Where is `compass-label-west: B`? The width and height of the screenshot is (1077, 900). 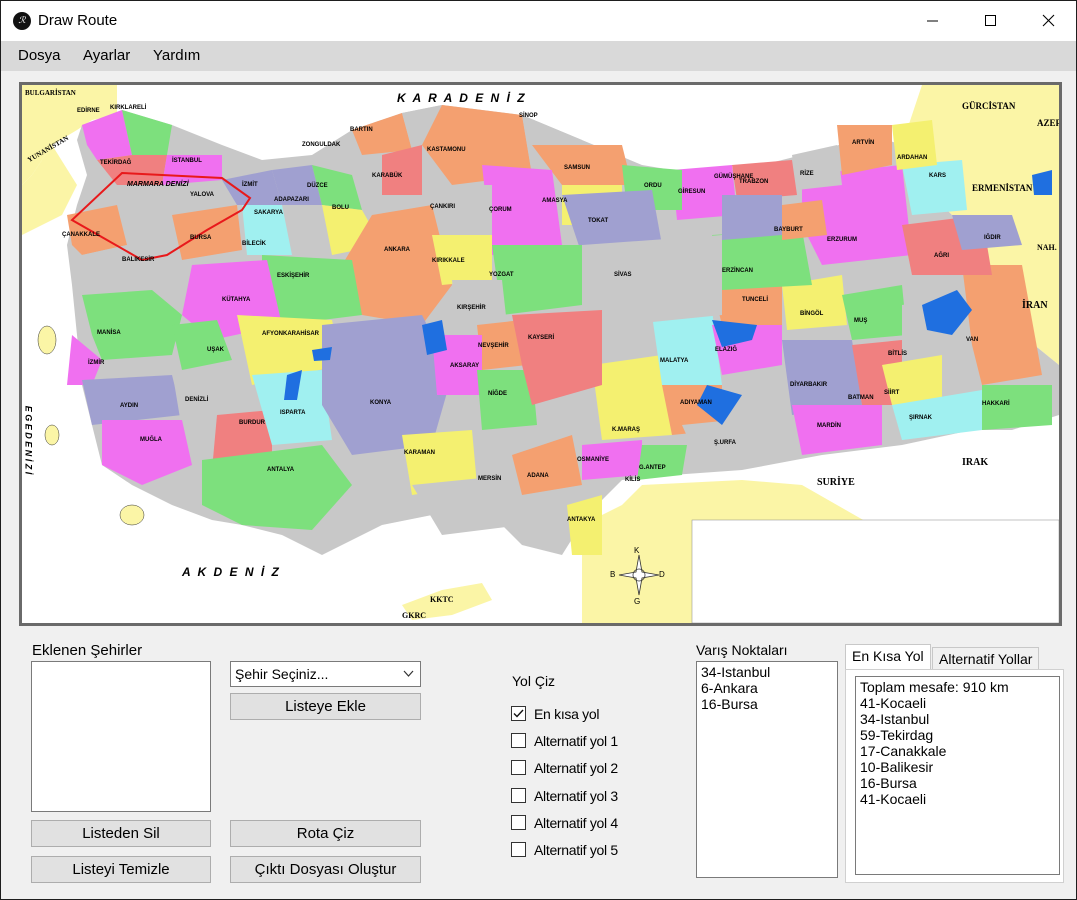 compass-label-west: B is located at coordinates (613, 574).